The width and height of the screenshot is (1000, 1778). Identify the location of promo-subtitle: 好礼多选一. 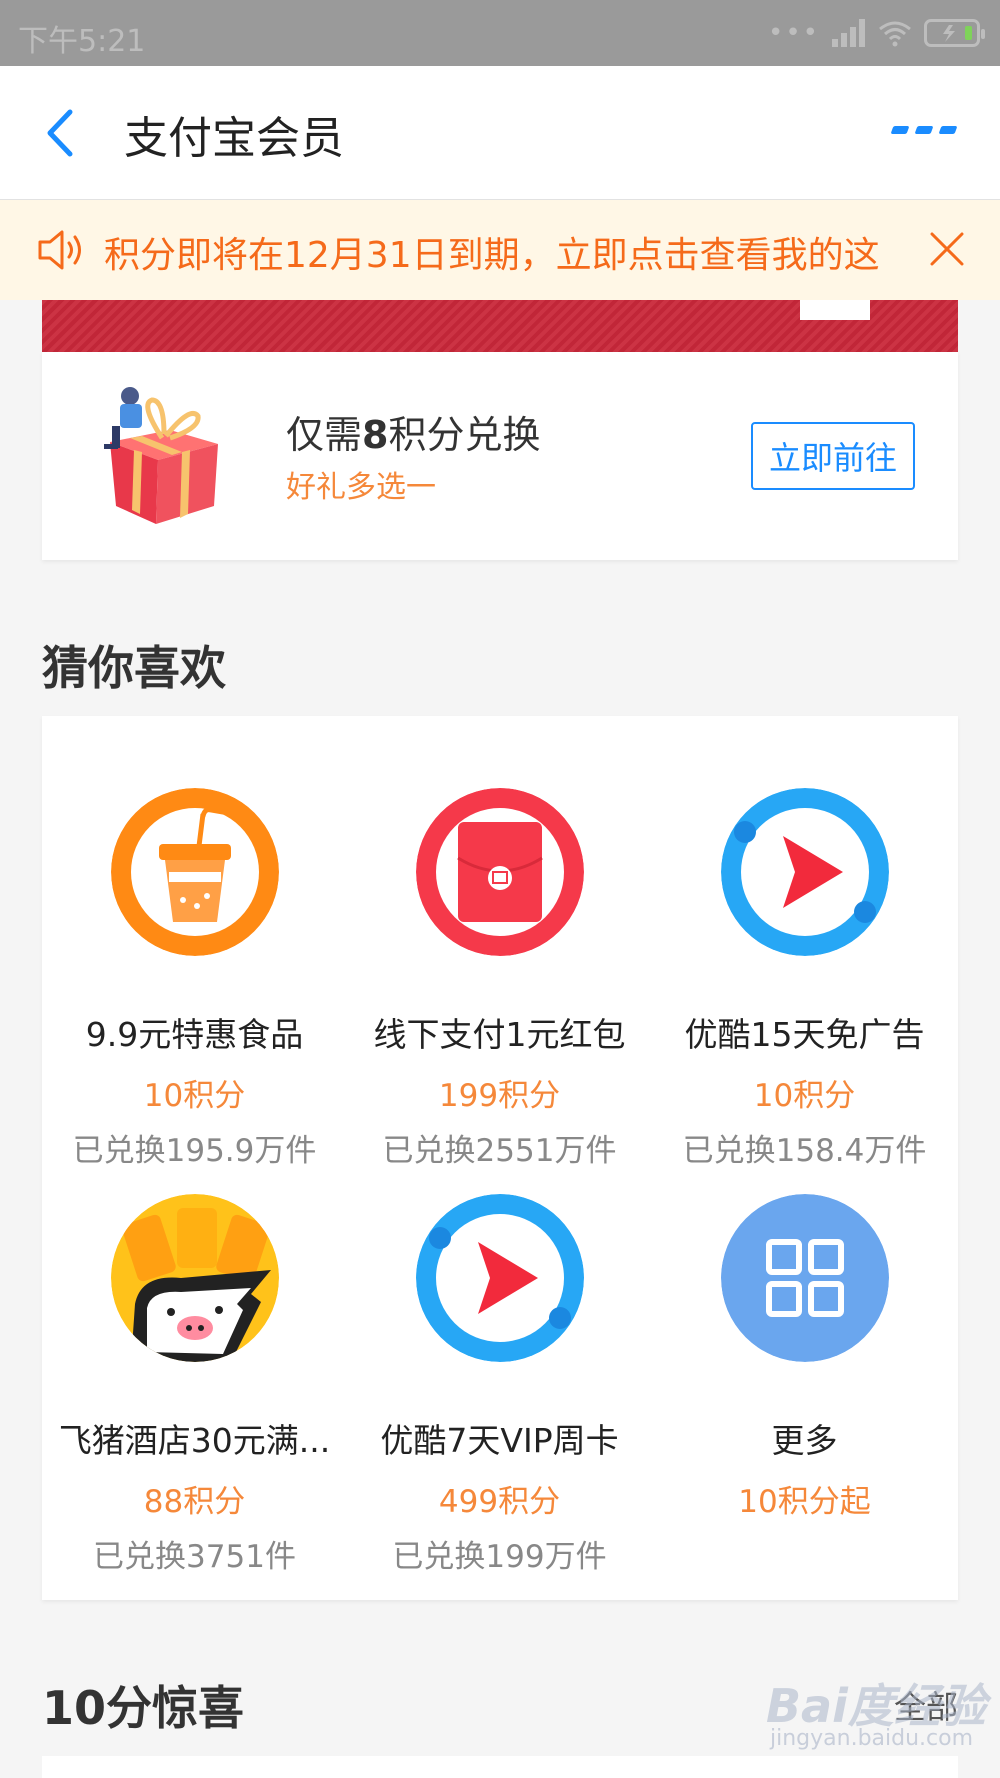
(361, 487).